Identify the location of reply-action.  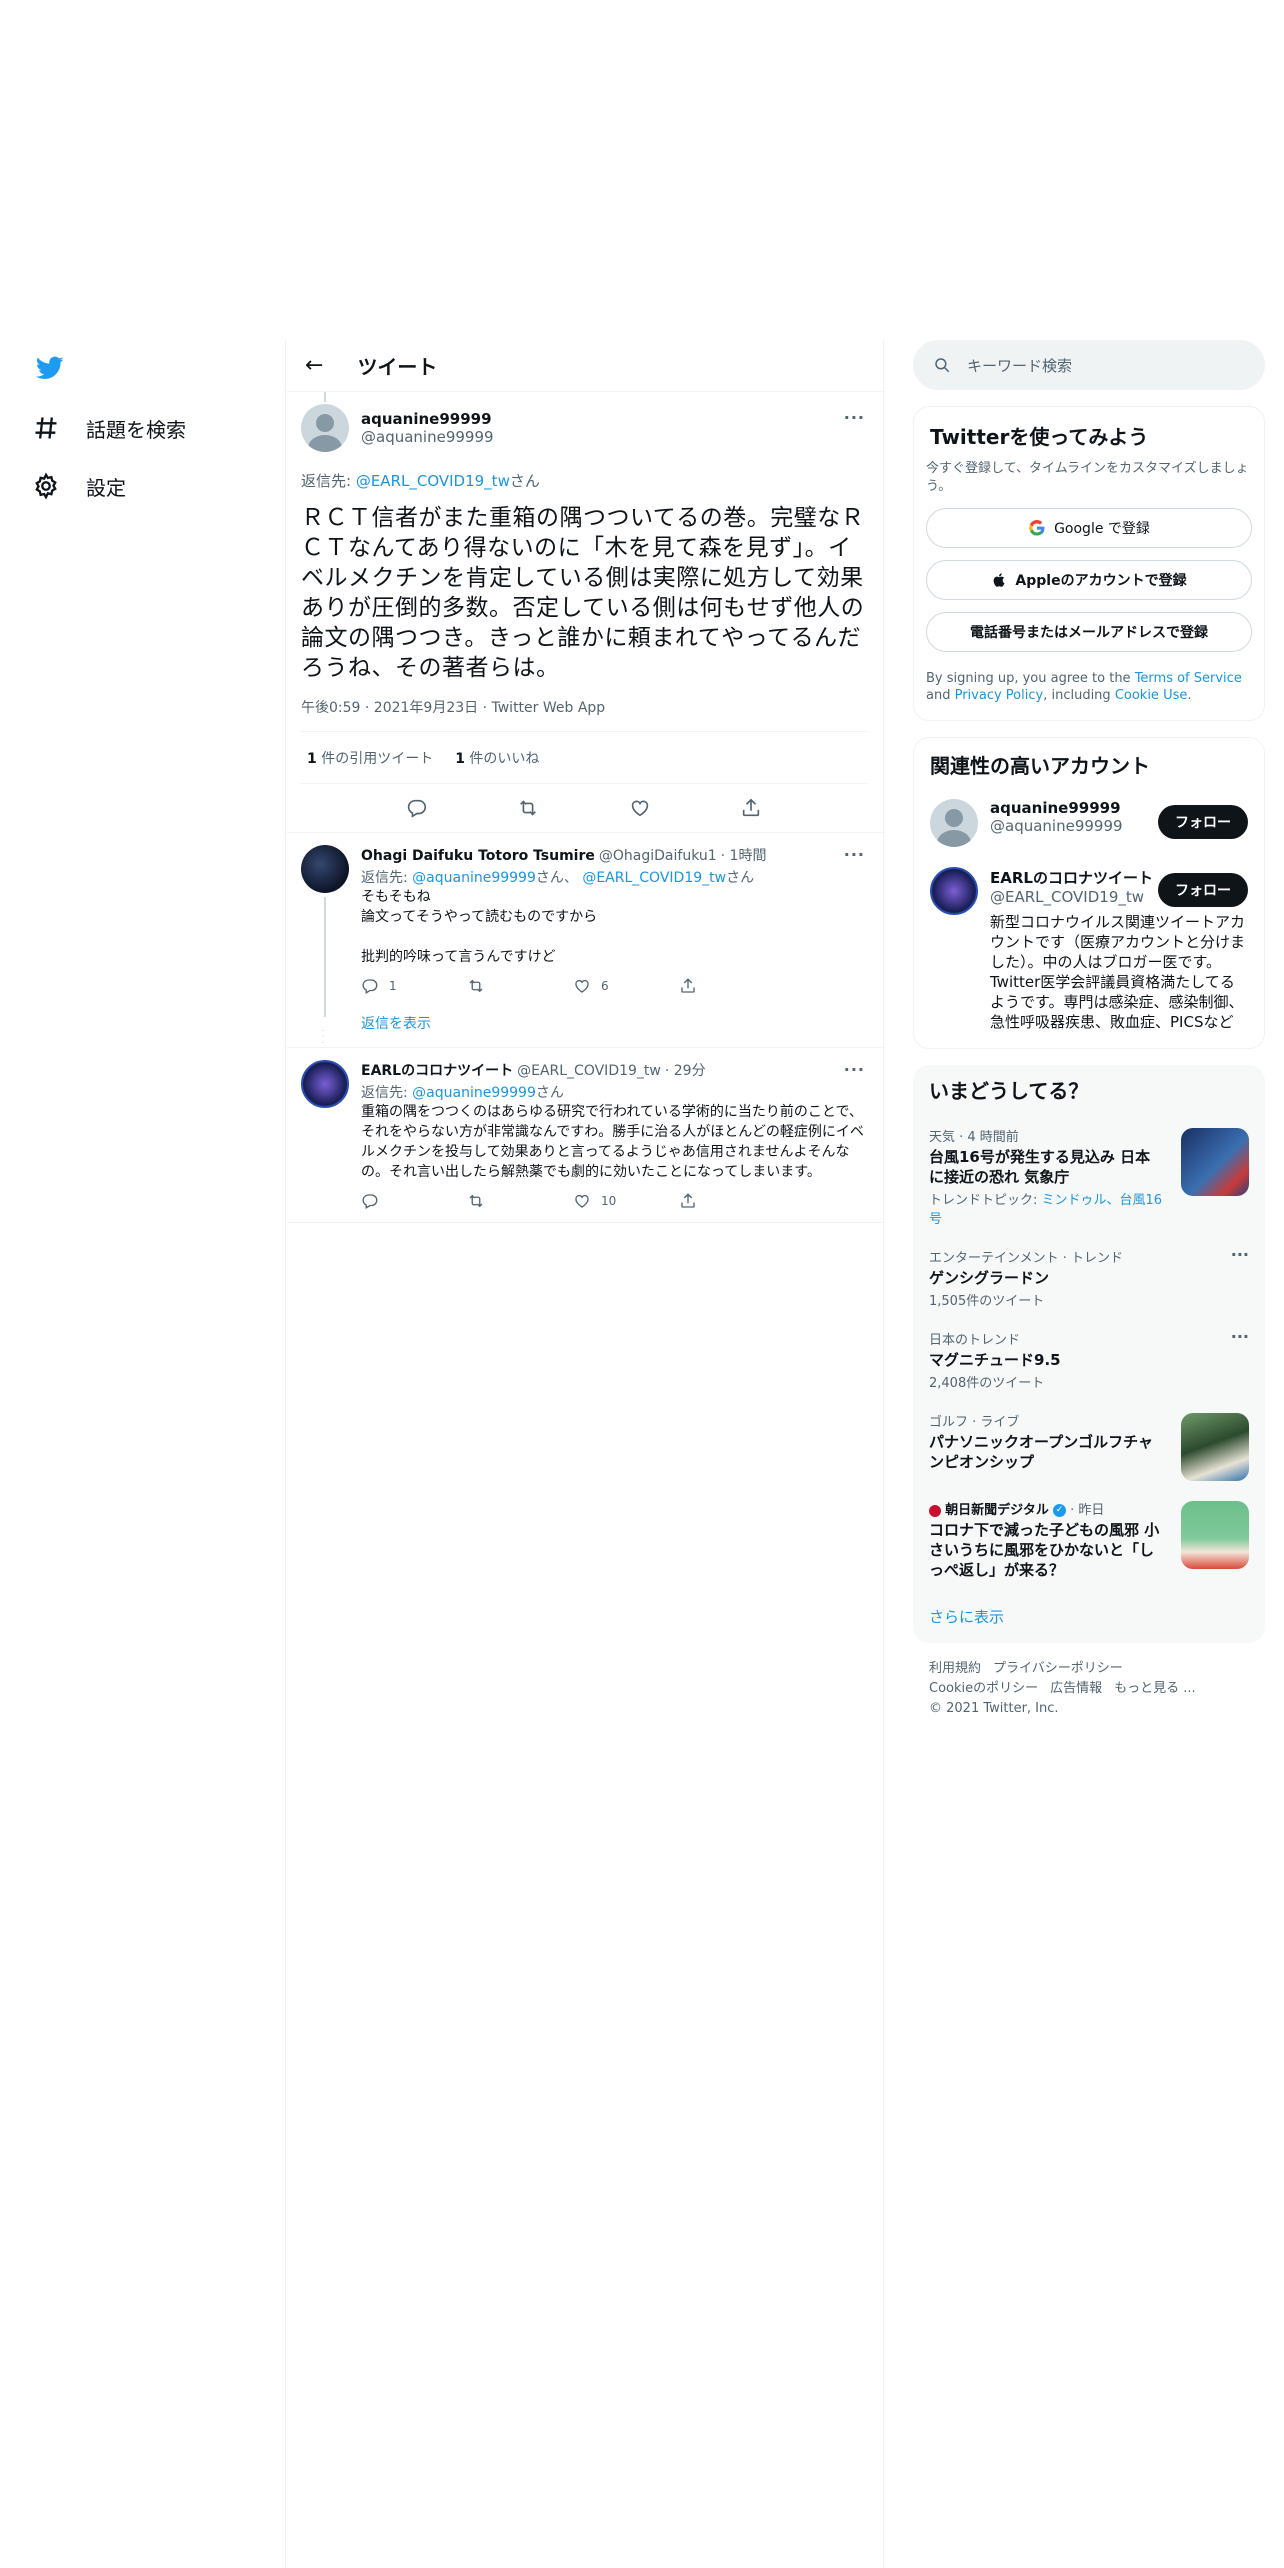
(414, 1201).